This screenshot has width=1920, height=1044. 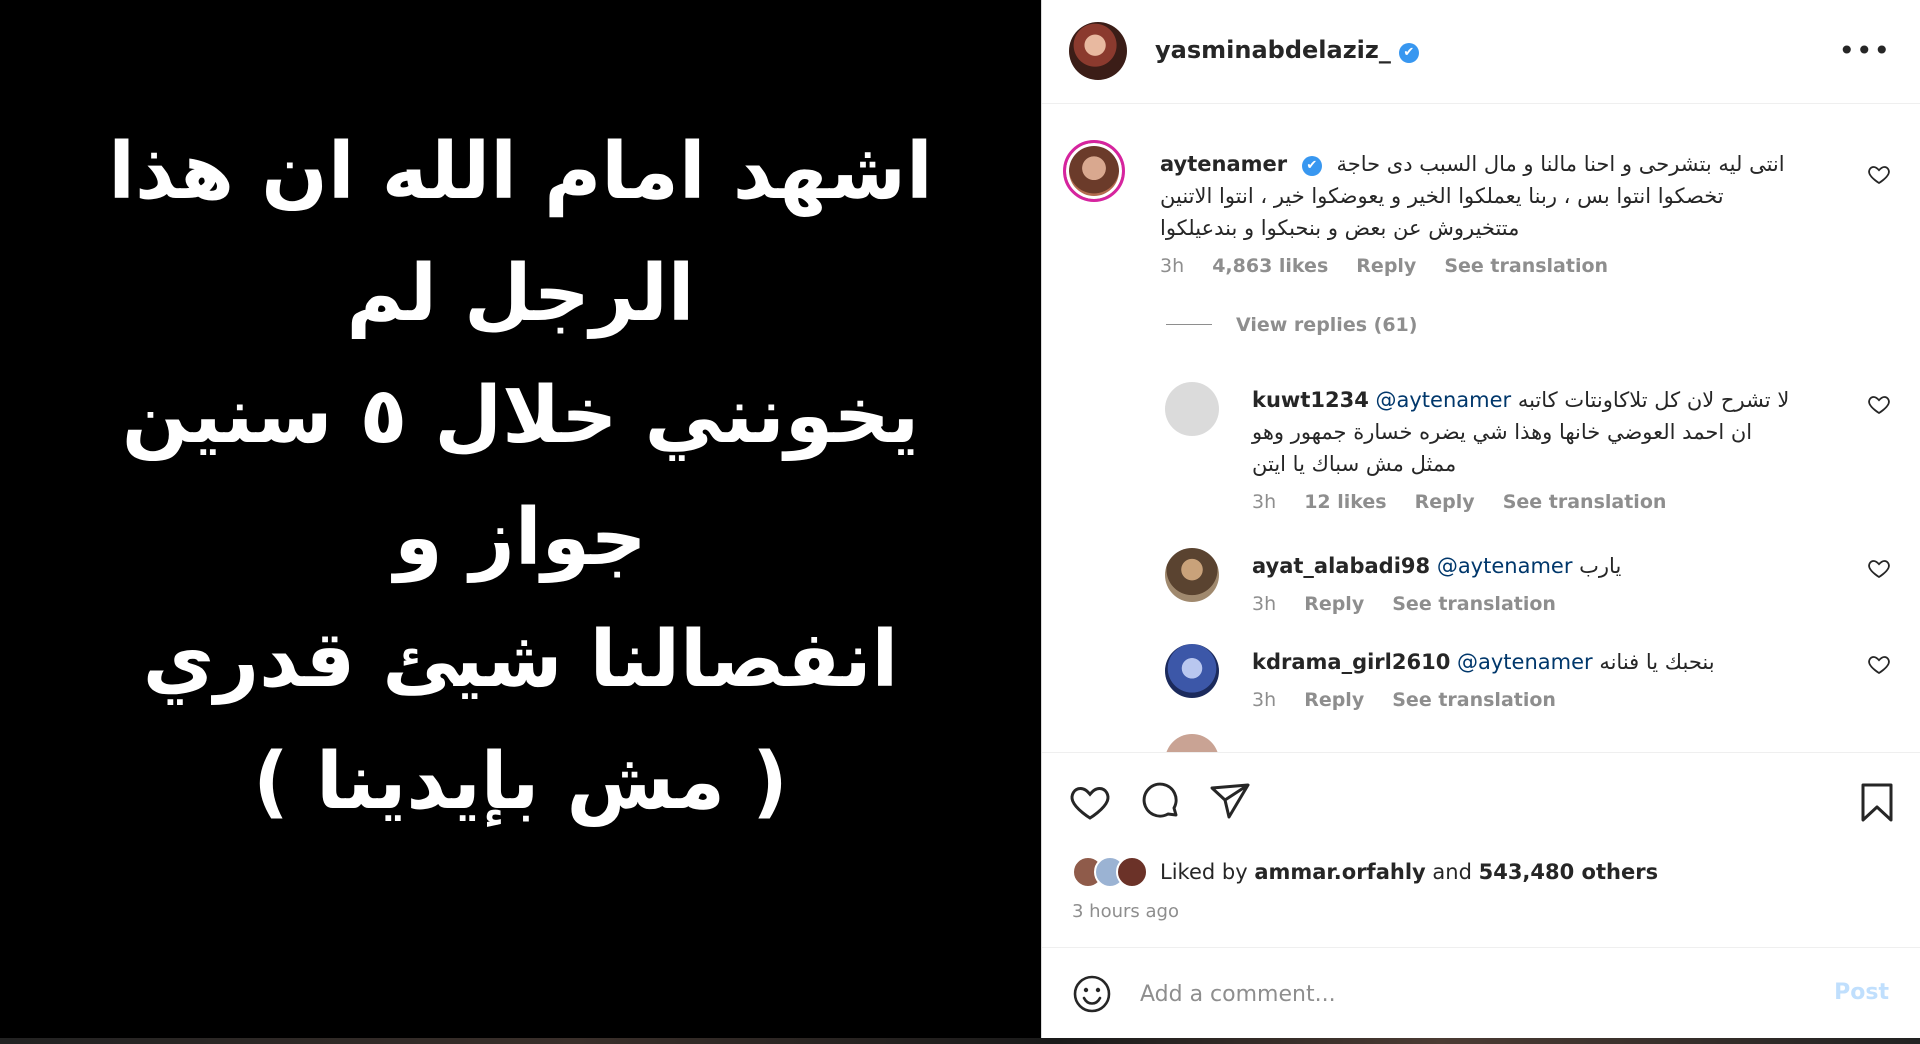 I want to click on post-timestamp: 3 hours ago, so click(x=1125, y=911).